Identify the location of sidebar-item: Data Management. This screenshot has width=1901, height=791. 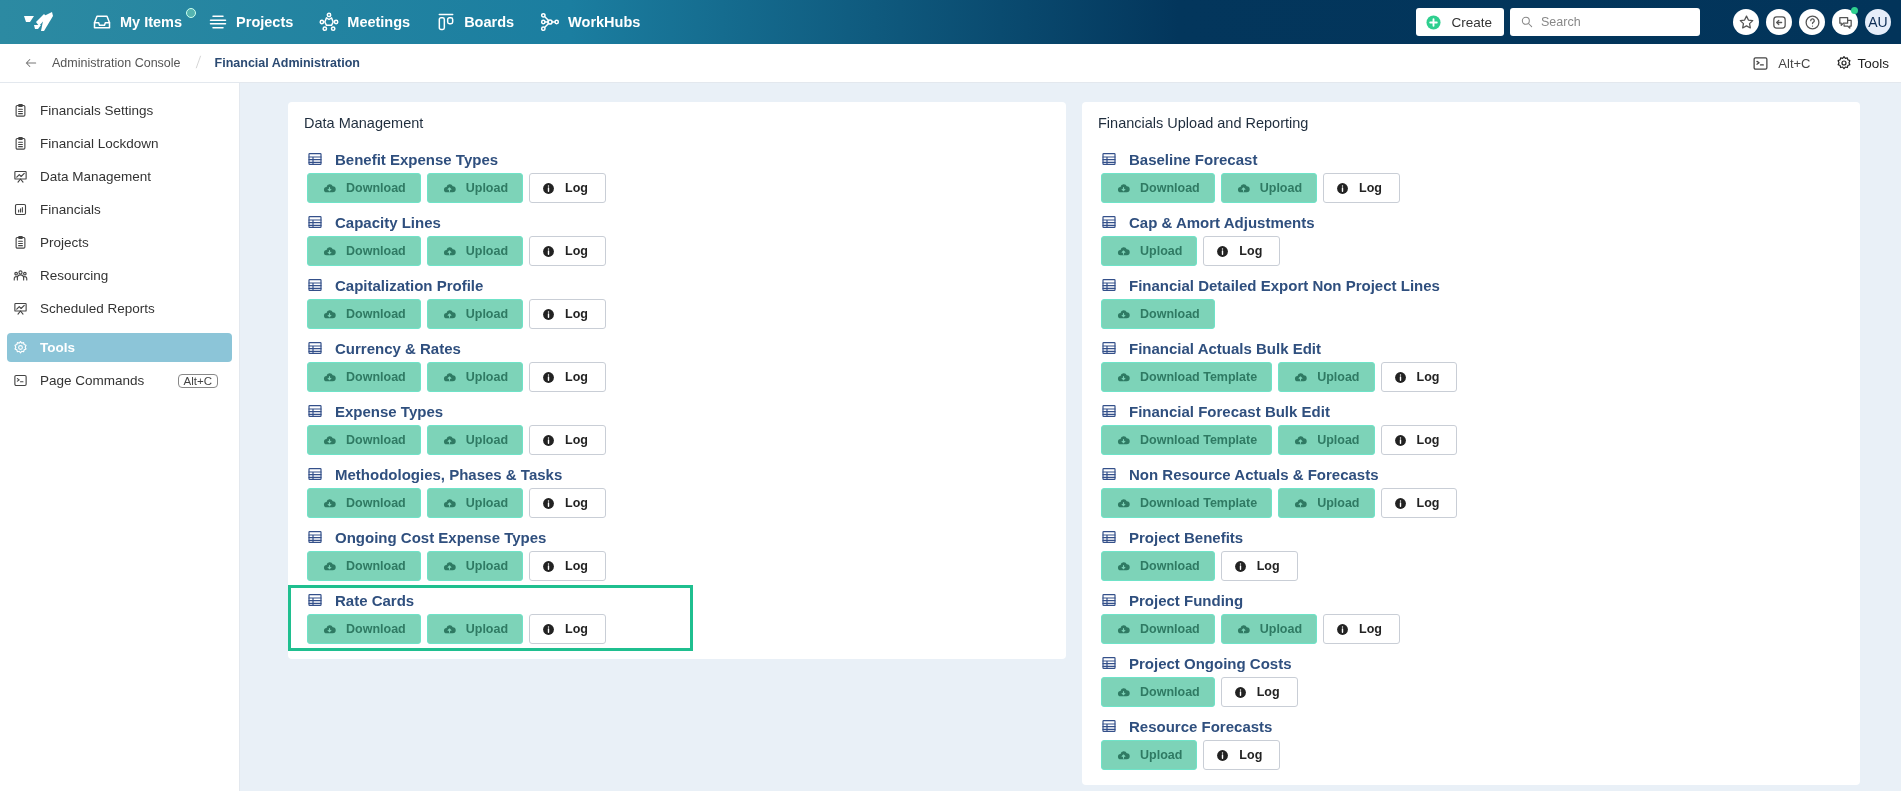
(119, 176).